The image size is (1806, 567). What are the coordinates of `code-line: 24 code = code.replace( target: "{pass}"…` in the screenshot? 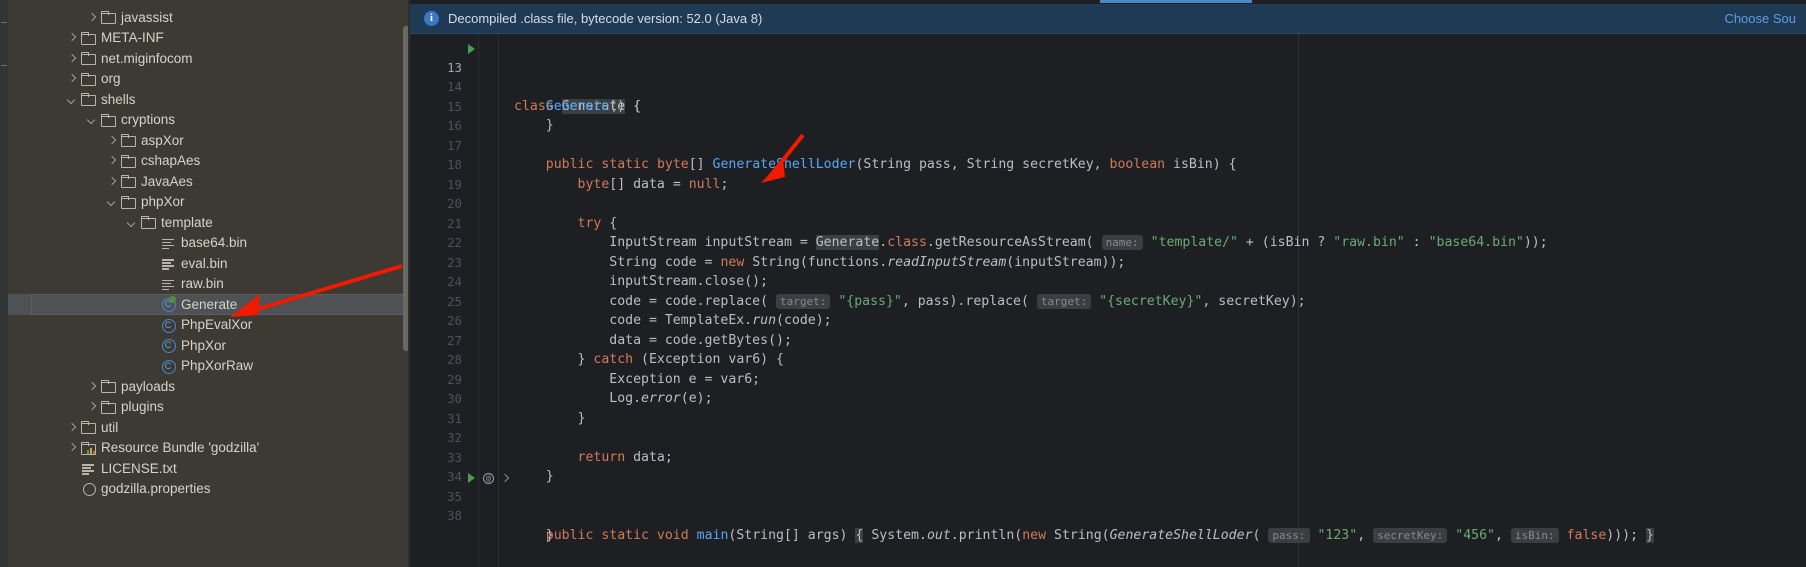 It's located at (1108, 281).